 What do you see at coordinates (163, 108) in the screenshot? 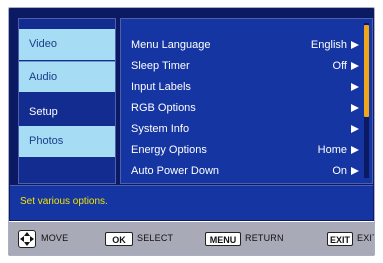
I see `row-label: RGB Options` at bounding box center [163, 108].